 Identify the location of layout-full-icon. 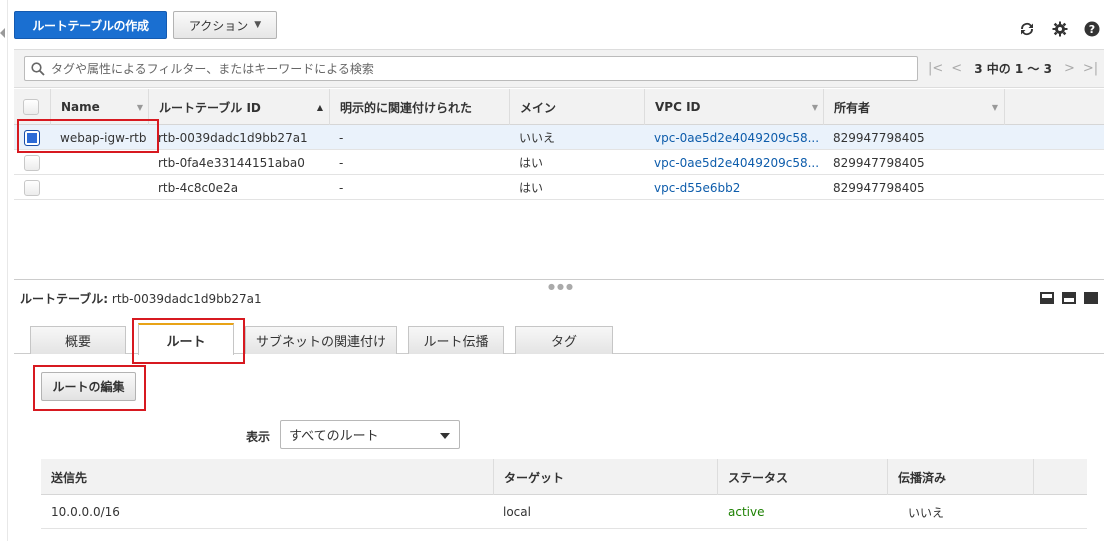
(1091, 298).